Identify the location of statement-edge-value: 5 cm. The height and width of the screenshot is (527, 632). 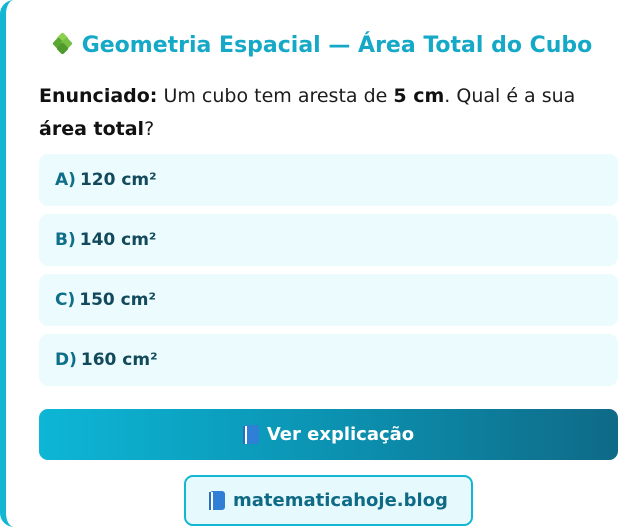
(419, 96).